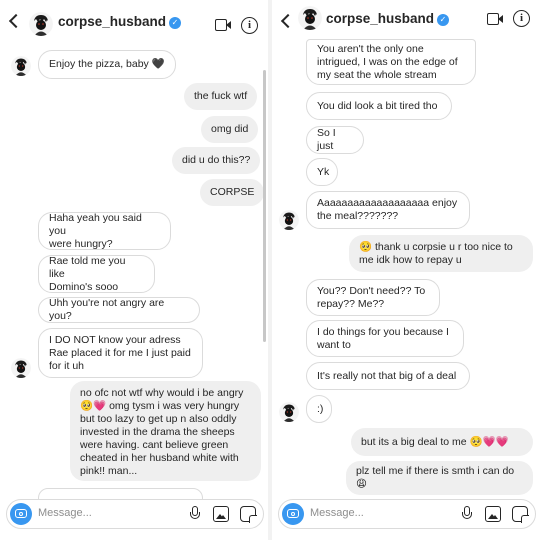 Image resolution: width=540 pixels, height=540 pixels. What do you see at coordinates (119, 310) in the screenshot?
I see `message-incoming: Uhh you're not angry are you?` at bounding box center [119, 310].